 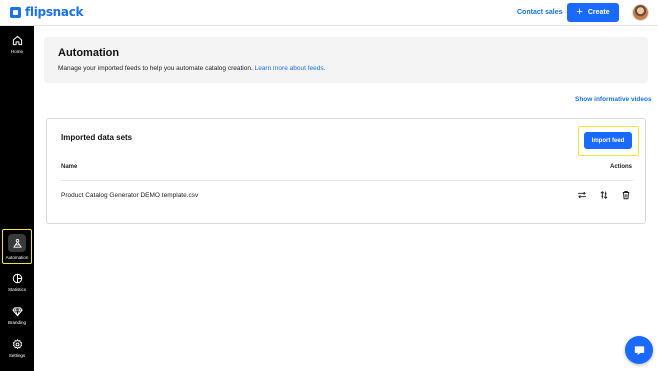 What do you see at coordinates (54, 12) in the screenshot?
I see `logo-text: flipsnack` at bounding box center [54, 12].